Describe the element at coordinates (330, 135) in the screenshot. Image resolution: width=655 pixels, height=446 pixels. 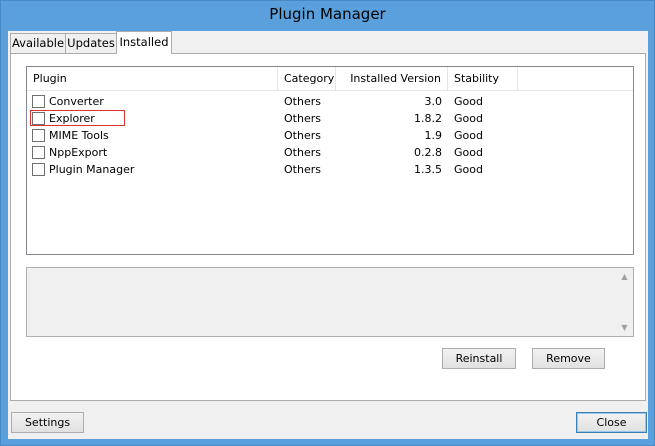
I see `table-row: MIME Tools Others 1.9 Good` at that location.